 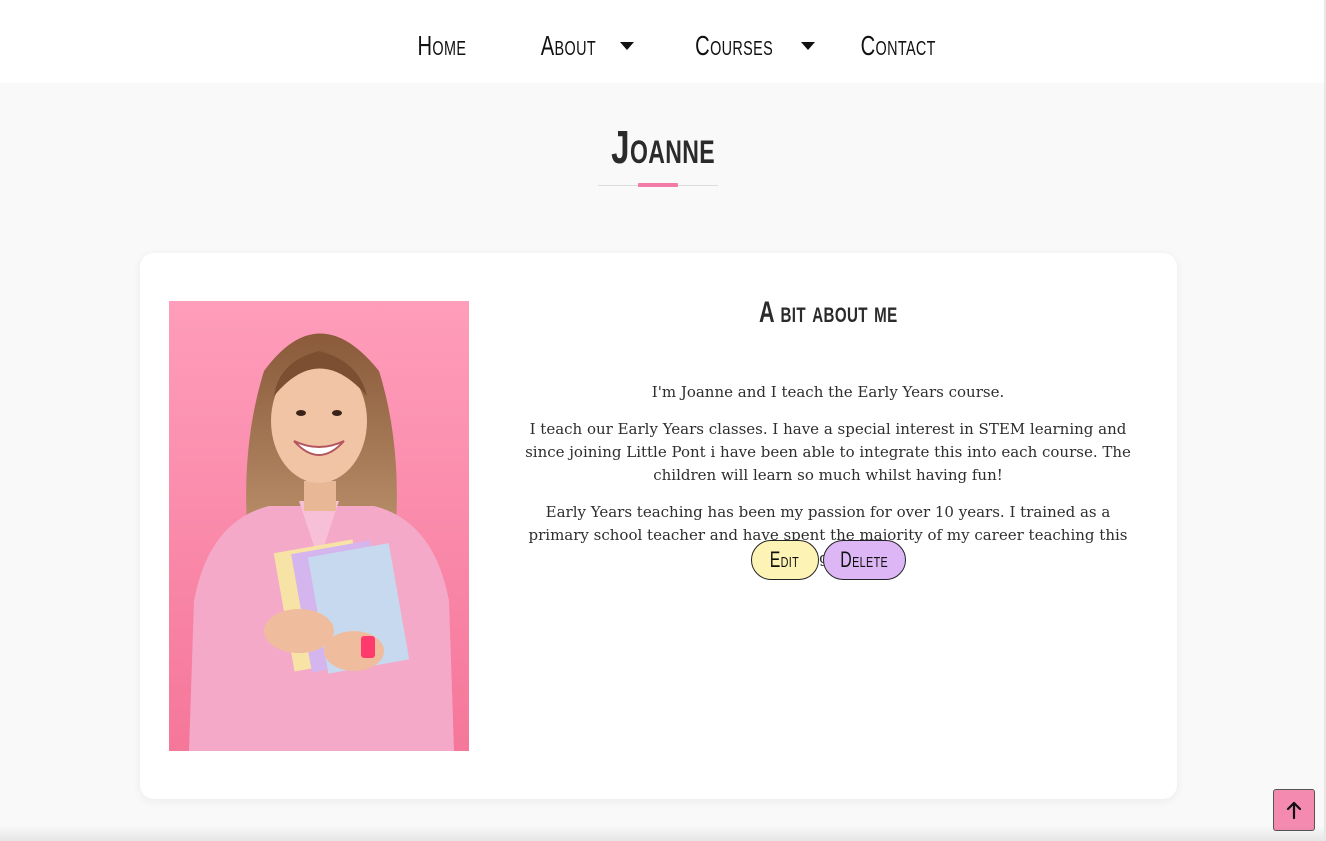 I want to click on about-me-heading: A bit about me, so click(x=828, y=312).